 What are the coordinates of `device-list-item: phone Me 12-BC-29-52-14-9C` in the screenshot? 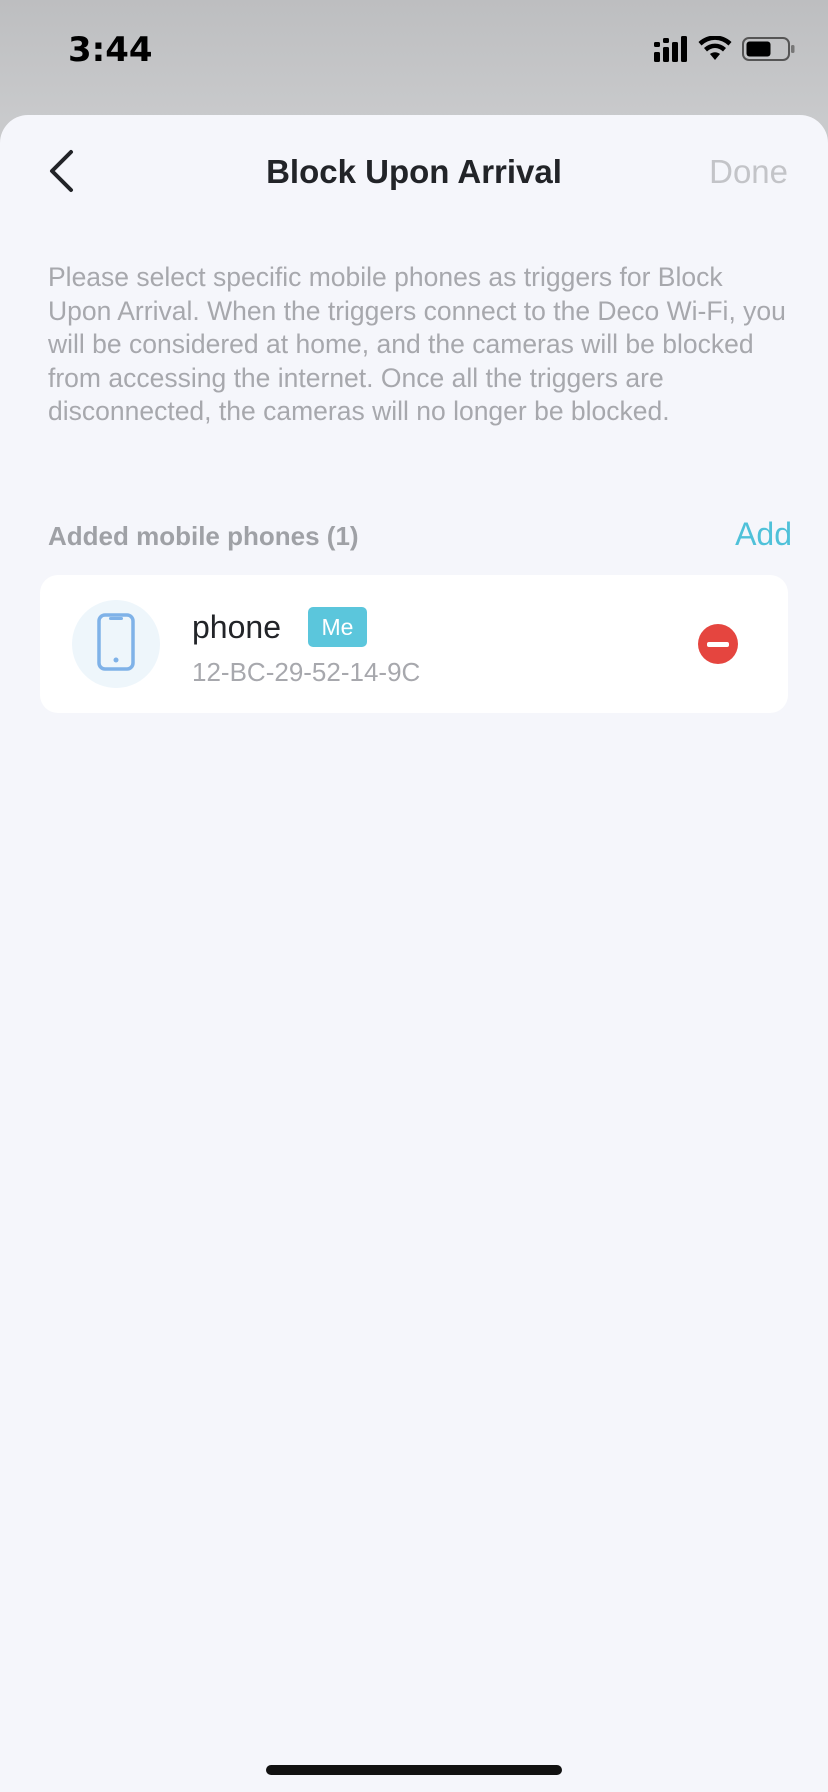 It's located at (414, 644).